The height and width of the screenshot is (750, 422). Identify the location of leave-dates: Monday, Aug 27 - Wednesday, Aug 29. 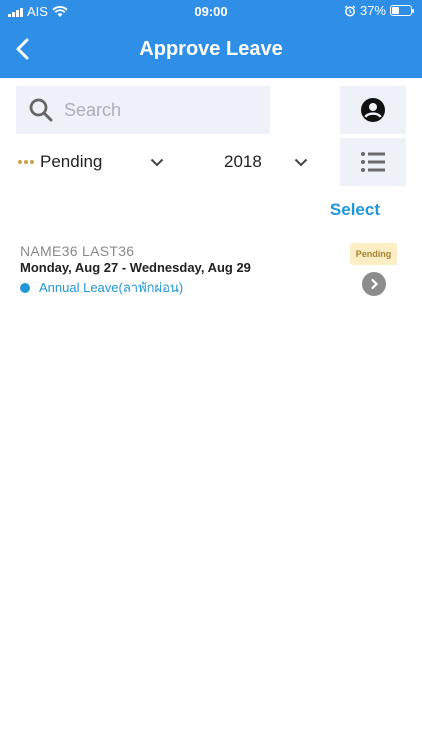
(135, 267).